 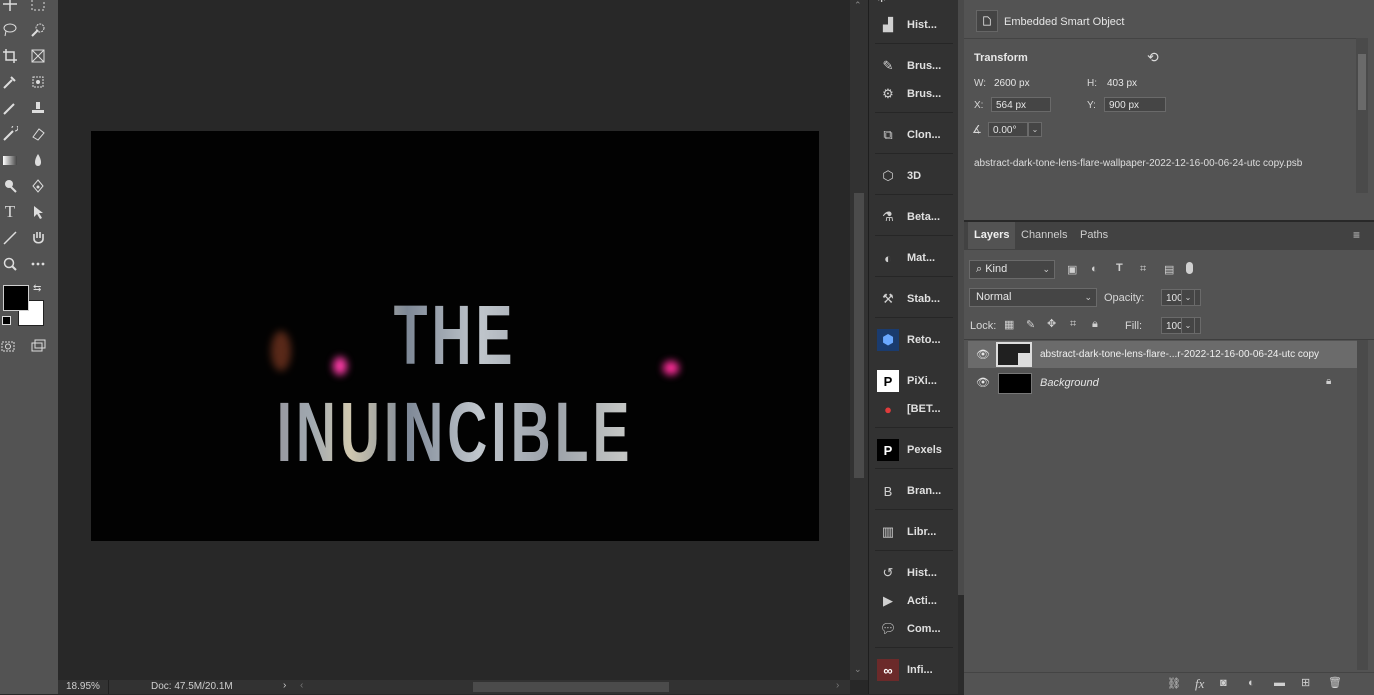 What do you see at coordinates (1021, 104) in the screenshot?
I see `x-position-field: 564 px` at bounding box center [1021, 104].